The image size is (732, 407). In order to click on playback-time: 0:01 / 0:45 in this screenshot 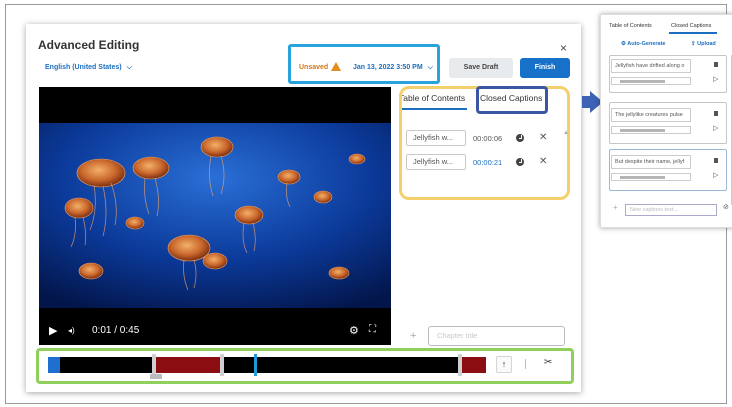, I will do `click(116, 330)`.